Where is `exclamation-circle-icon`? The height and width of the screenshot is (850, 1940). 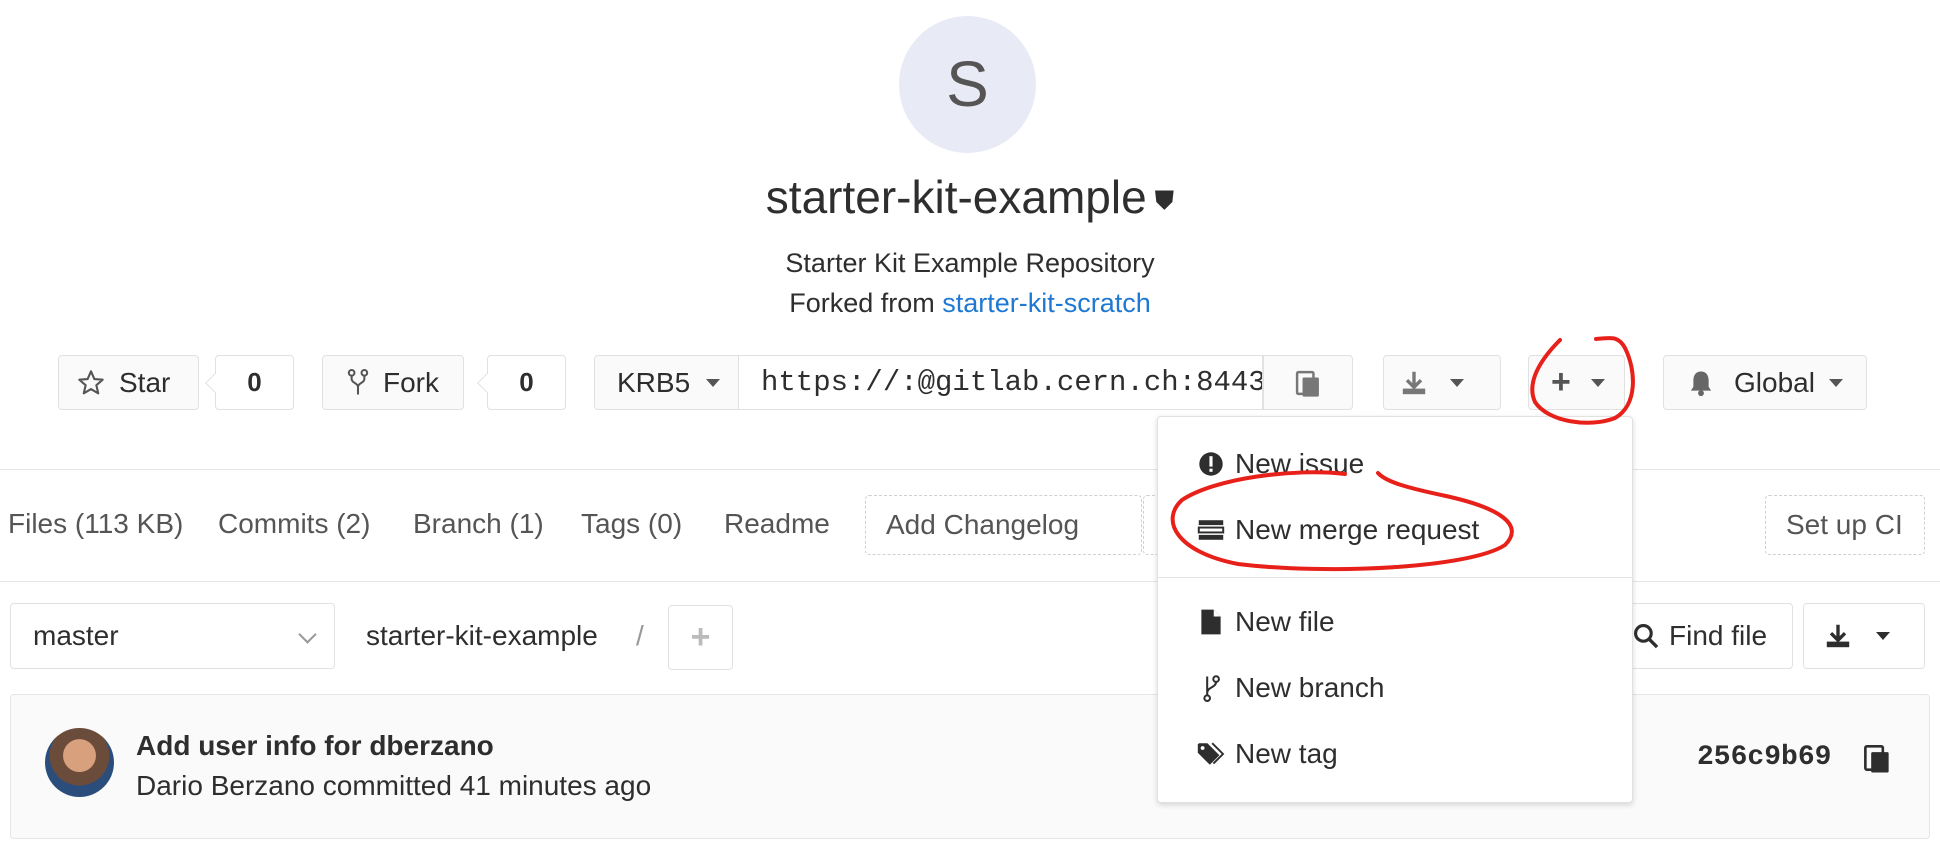
exclamation-circle-icon is located at coordinates (1211, 464).